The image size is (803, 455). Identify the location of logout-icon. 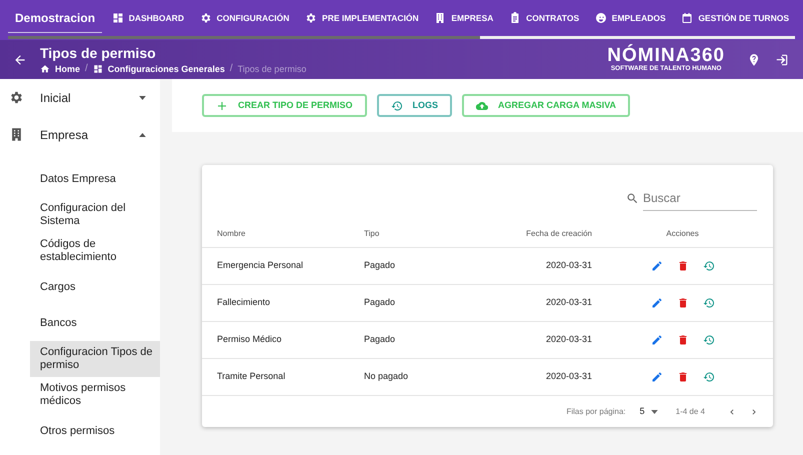
(782, 59).